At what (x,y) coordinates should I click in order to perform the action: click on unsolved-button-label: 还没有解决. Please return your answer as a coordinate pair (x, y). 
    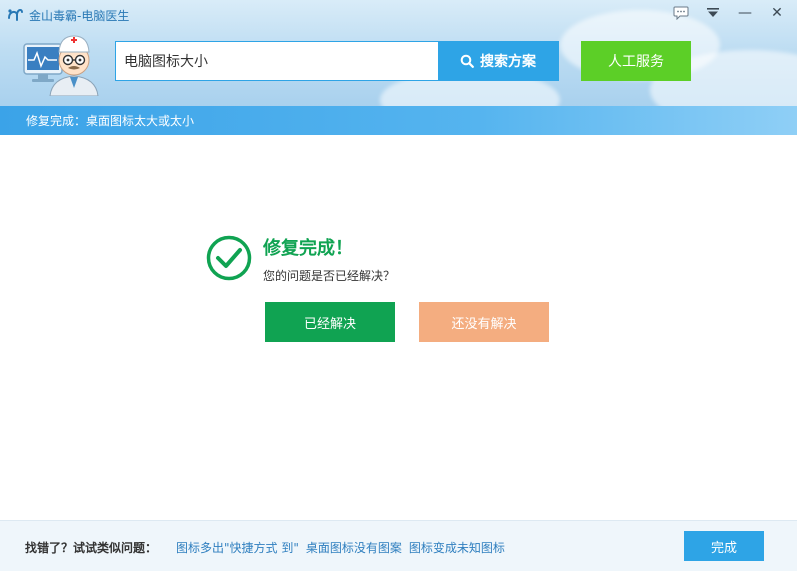
    Looking at the image, I should click on (484, 324).